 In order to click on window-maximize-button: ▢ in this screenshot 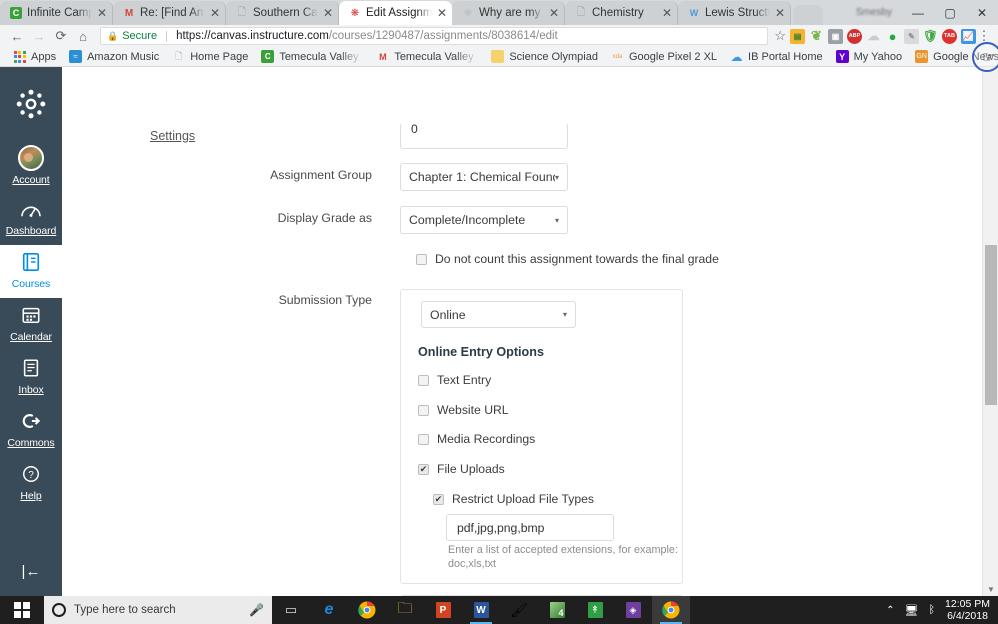, I will do `click(950, 12)`.